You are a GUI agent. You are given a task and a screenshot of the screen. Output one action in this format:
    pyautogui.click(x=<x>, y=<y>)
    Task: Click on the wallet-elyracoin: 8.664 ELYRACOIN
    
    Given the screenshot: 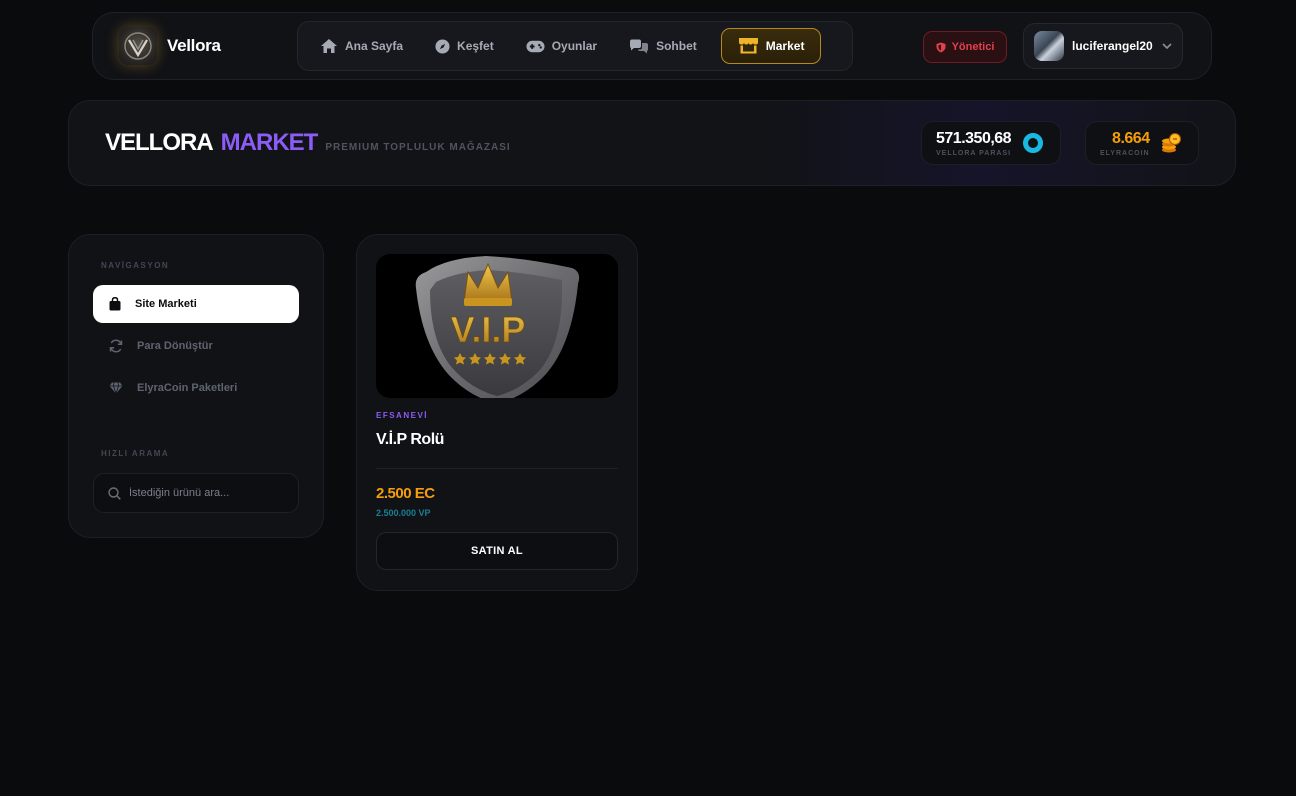 What is the action you would take?
    pyautogui.click(x=1142, y=143)
    